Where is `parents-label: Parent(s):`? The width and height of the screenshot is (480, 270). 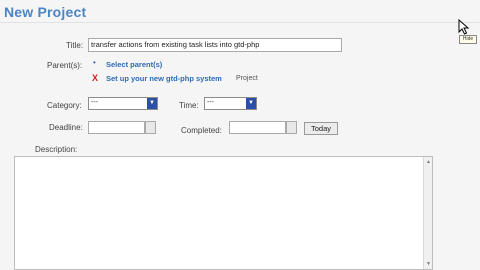
parents-label: Parent(s): is located at coordinates (65, 65).